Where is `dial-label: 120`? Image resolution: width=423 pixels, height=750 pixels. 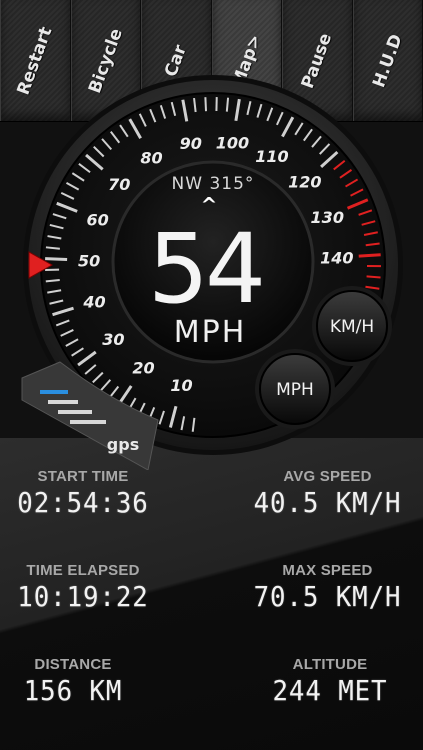 dial-label: 120 is located at coordinates (304, 182).